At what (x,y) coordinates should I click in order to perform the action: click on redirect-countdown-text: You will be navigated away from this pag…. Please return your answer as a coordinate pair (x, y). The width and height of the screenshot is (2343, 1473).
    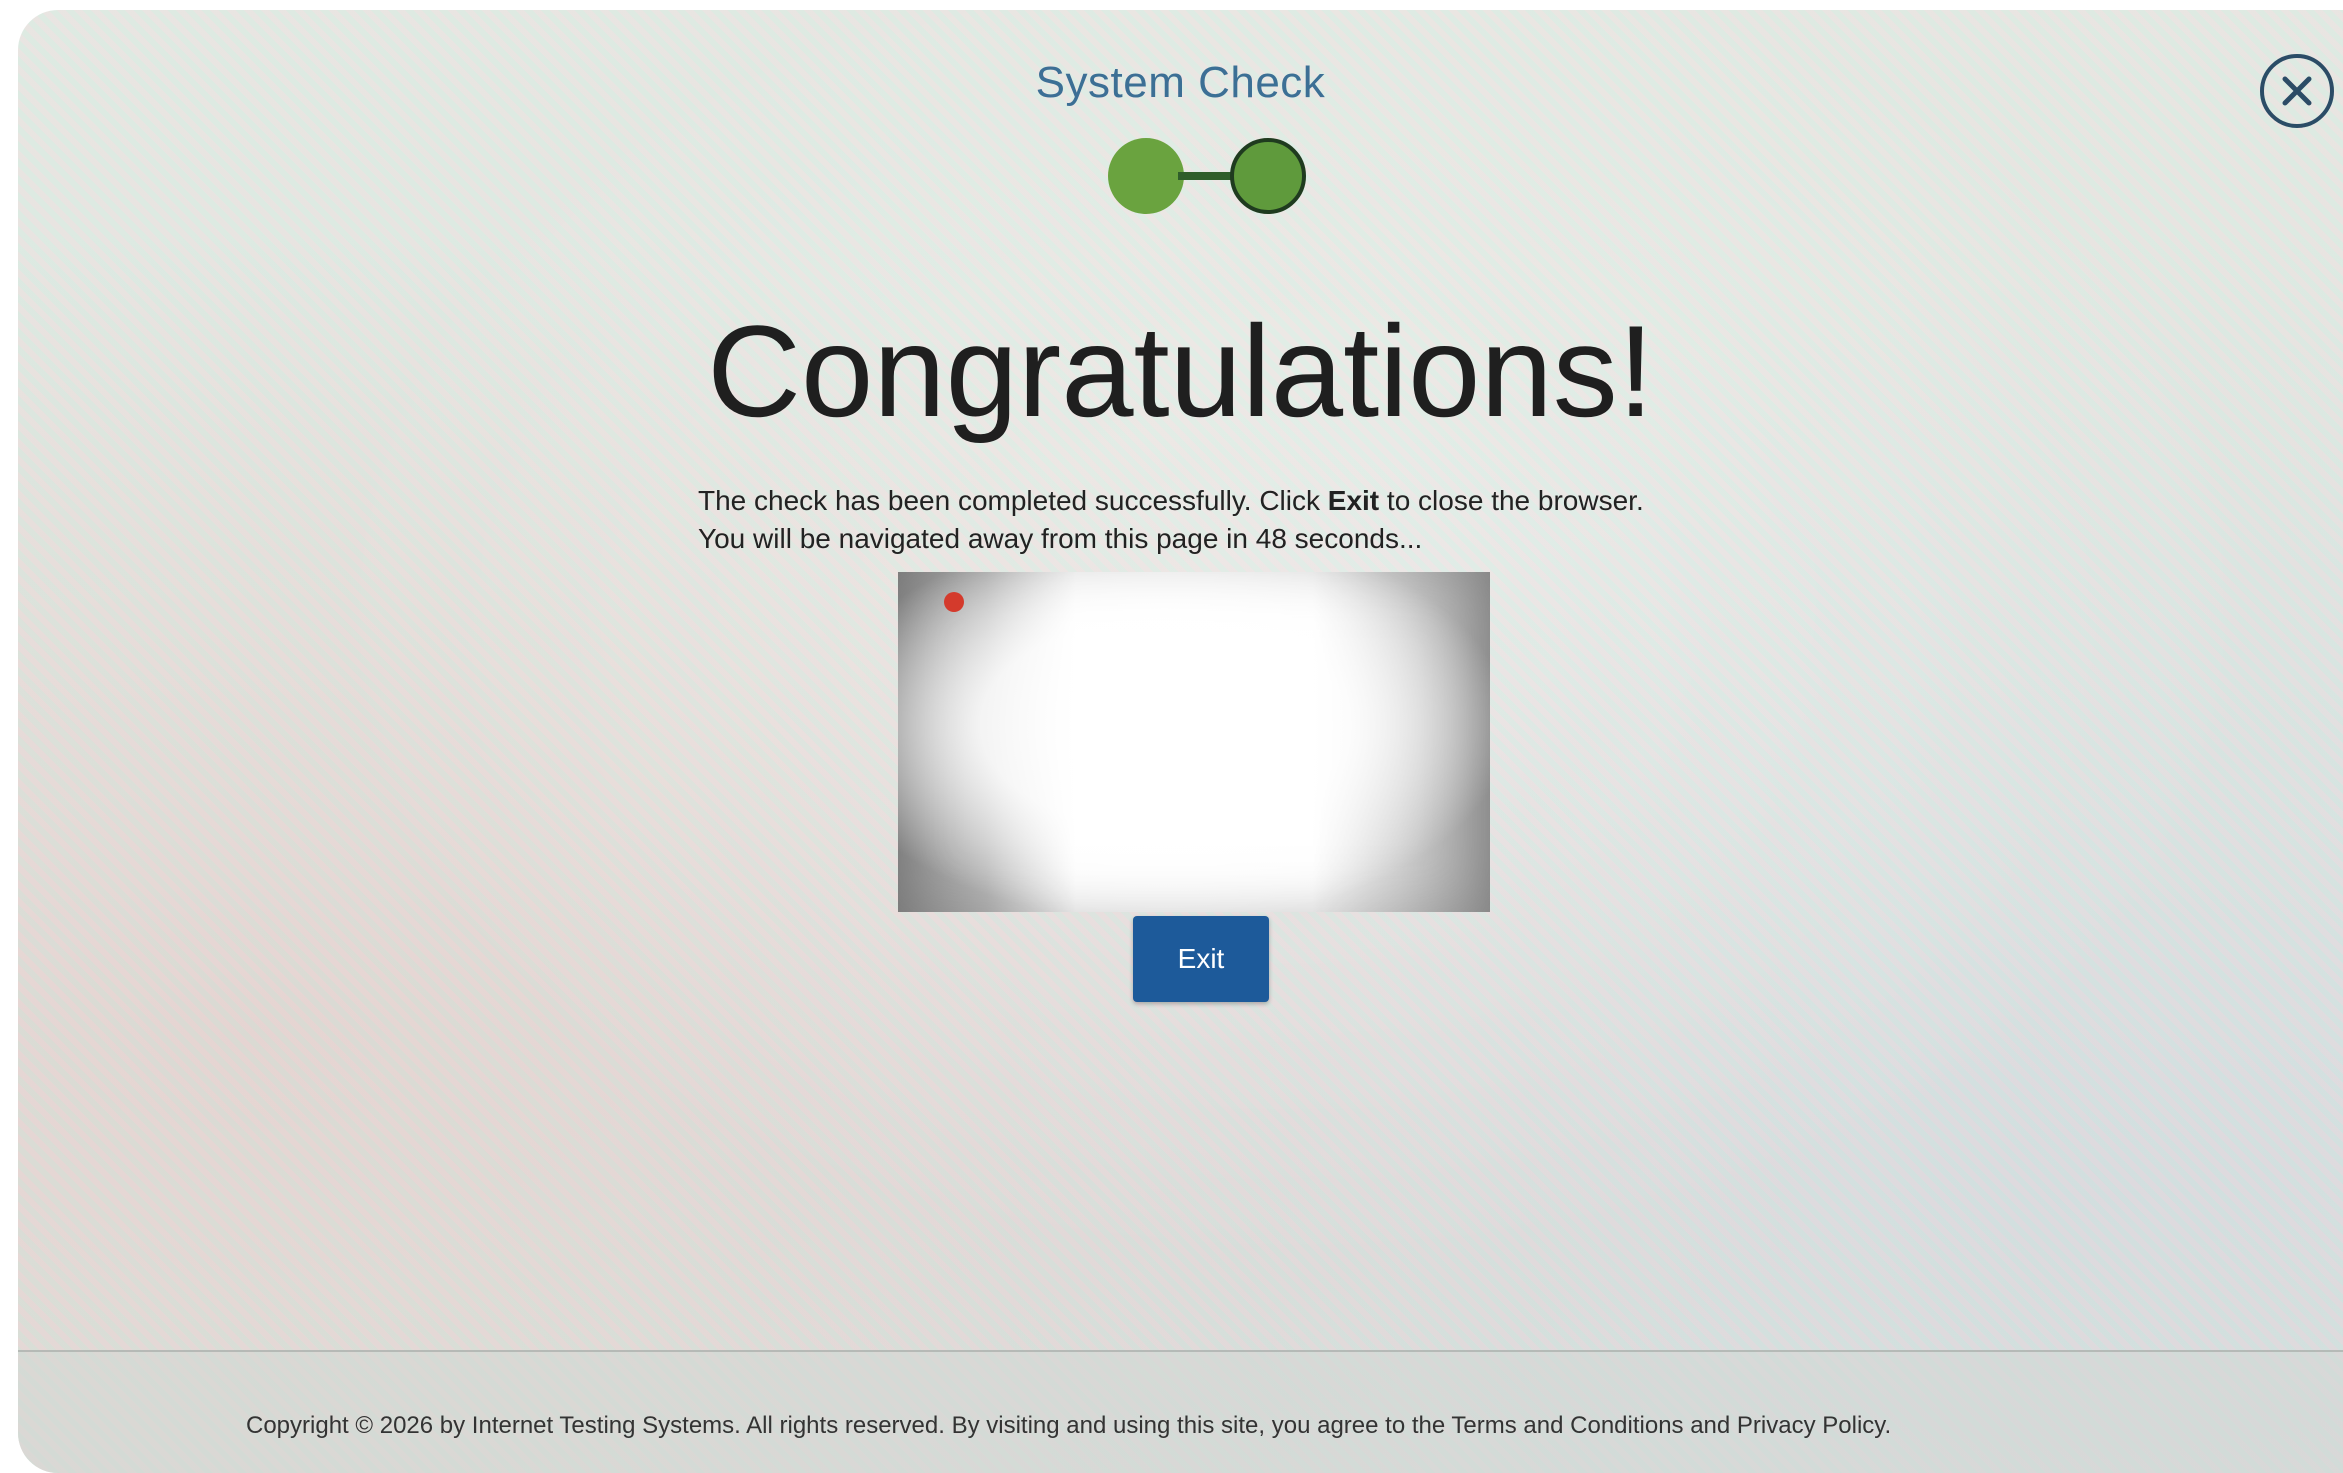
    Looking at the image, I should click on (1060, 538).